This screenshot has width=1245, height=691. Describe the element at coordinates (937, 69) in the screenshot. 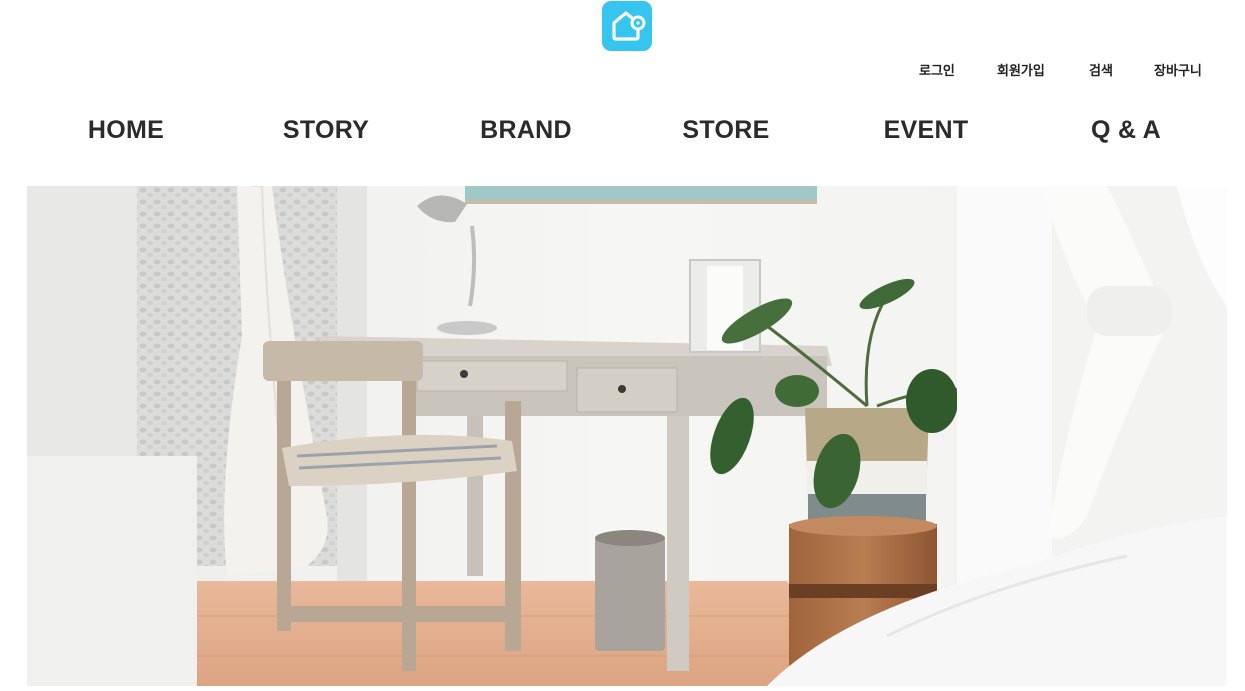

I see `login-link: 로그인` at that location.